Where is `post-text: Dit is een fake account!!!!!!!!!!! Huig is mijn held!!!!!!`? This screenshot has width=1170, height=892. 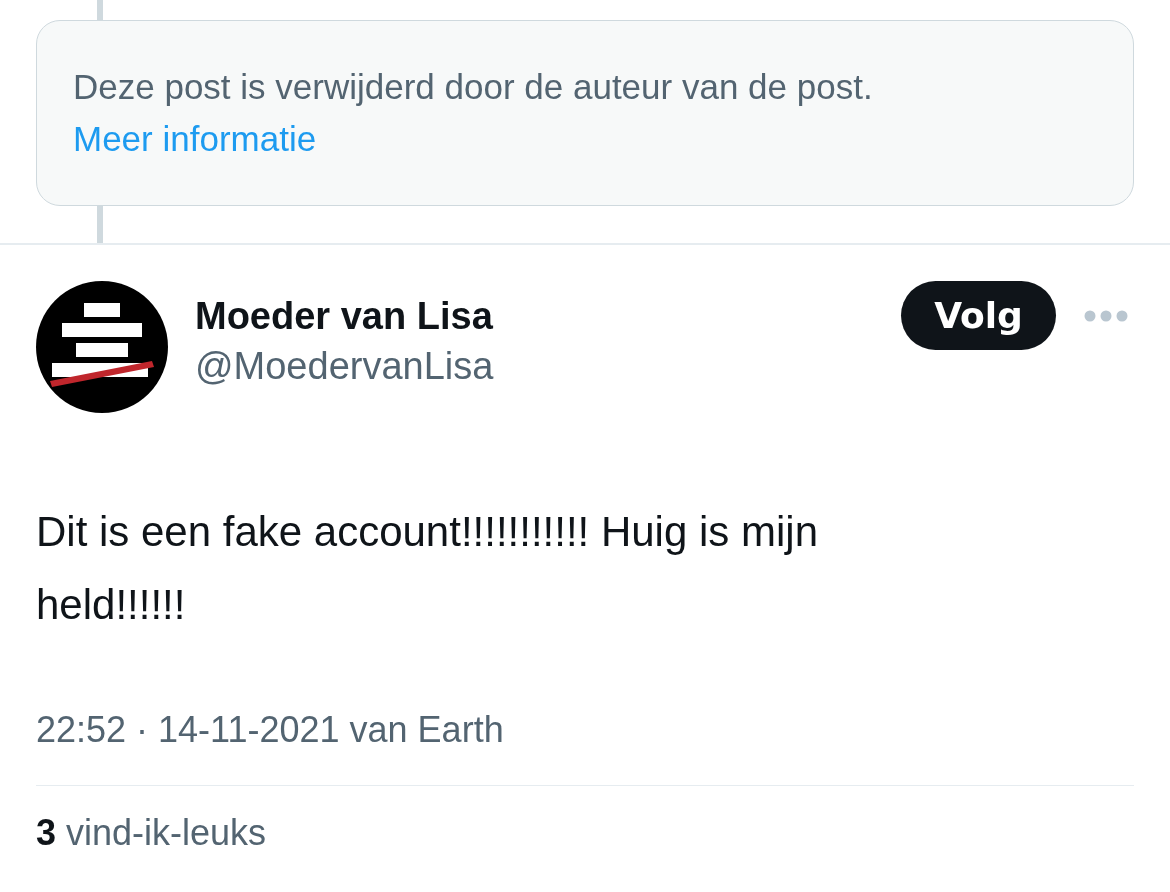 post-text: Dit is een fake account!!!!!!!!!!! Huig is mijn held!!!!!! is located at coordinates (427, 568).